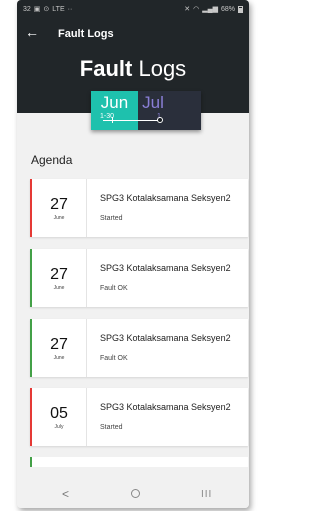 This screenshot has height=511, width=320. Describe the element at coordinates (139, 462) in the screenshot. I see `agenda-item-partial` at that location.